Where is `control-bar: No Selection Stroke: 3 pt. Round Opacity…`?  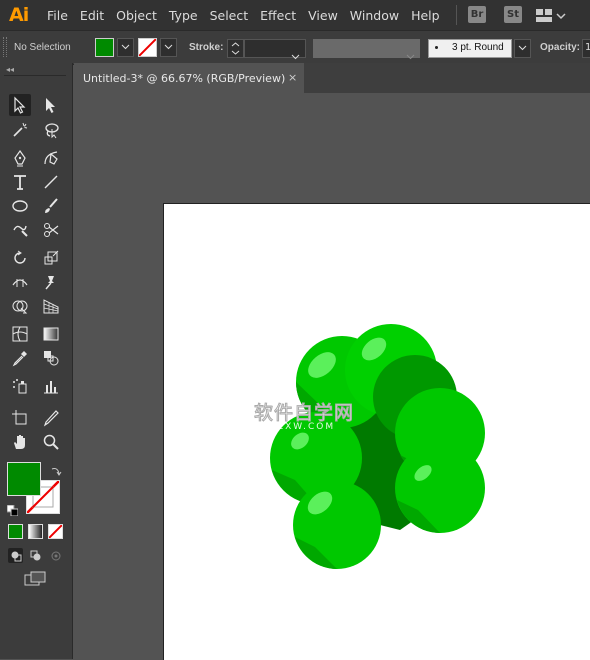 control-bar: No Selection Stroke: 3 pt. Round Opacity… is located at coordinates (295, 47).